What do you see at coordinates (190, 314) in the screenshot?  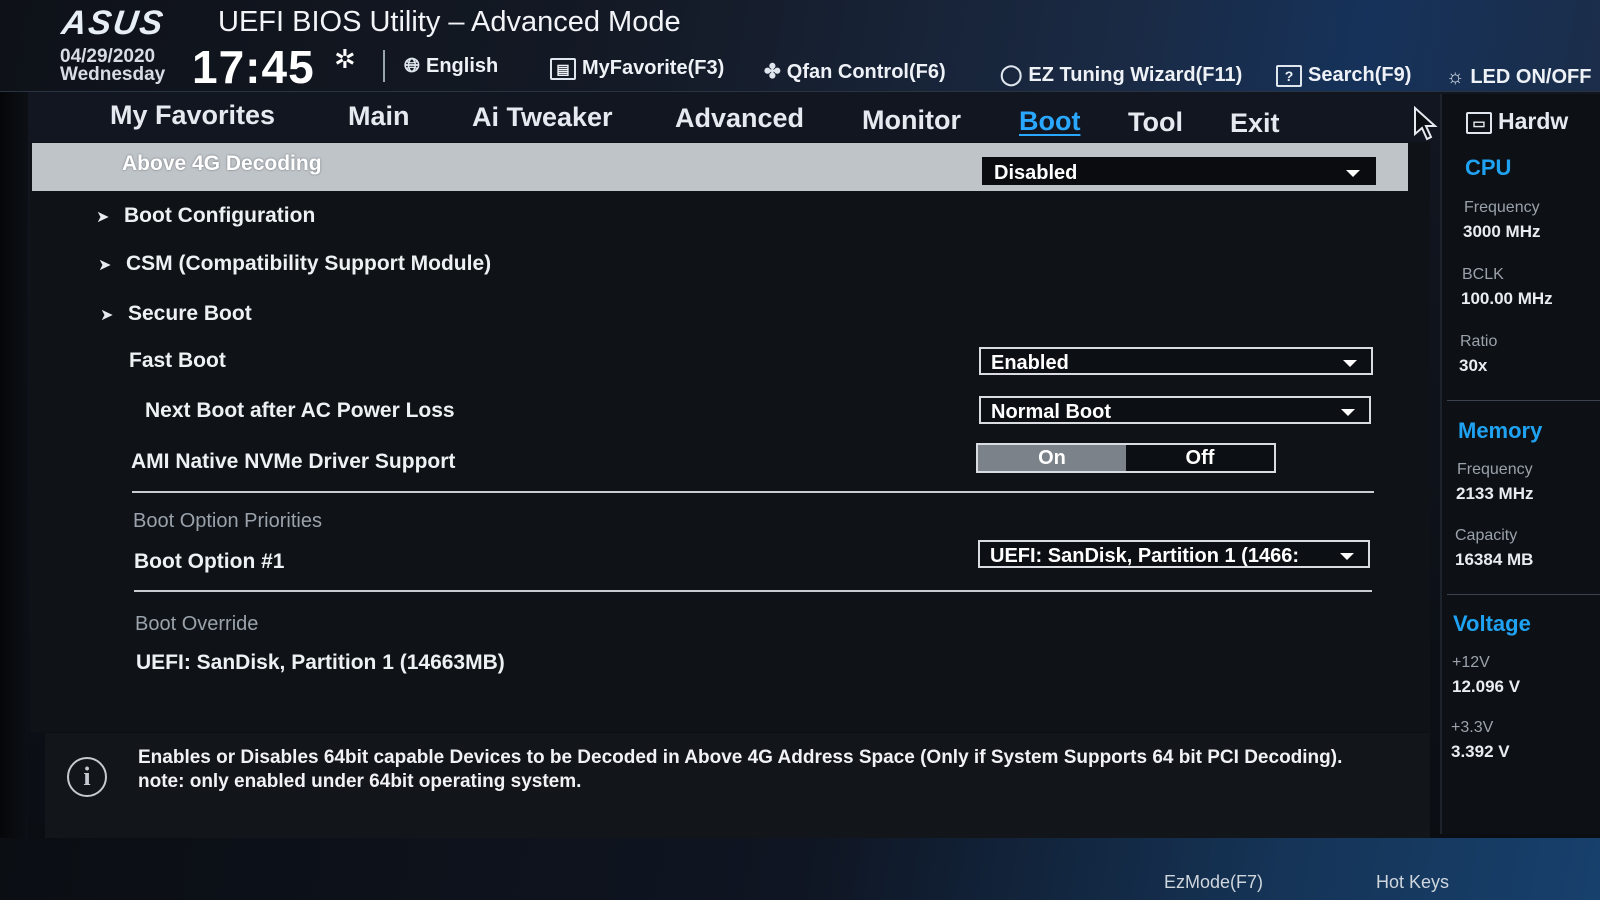 I see `secure-boot-link: Secure Boot` at bounding box center [190, 314].